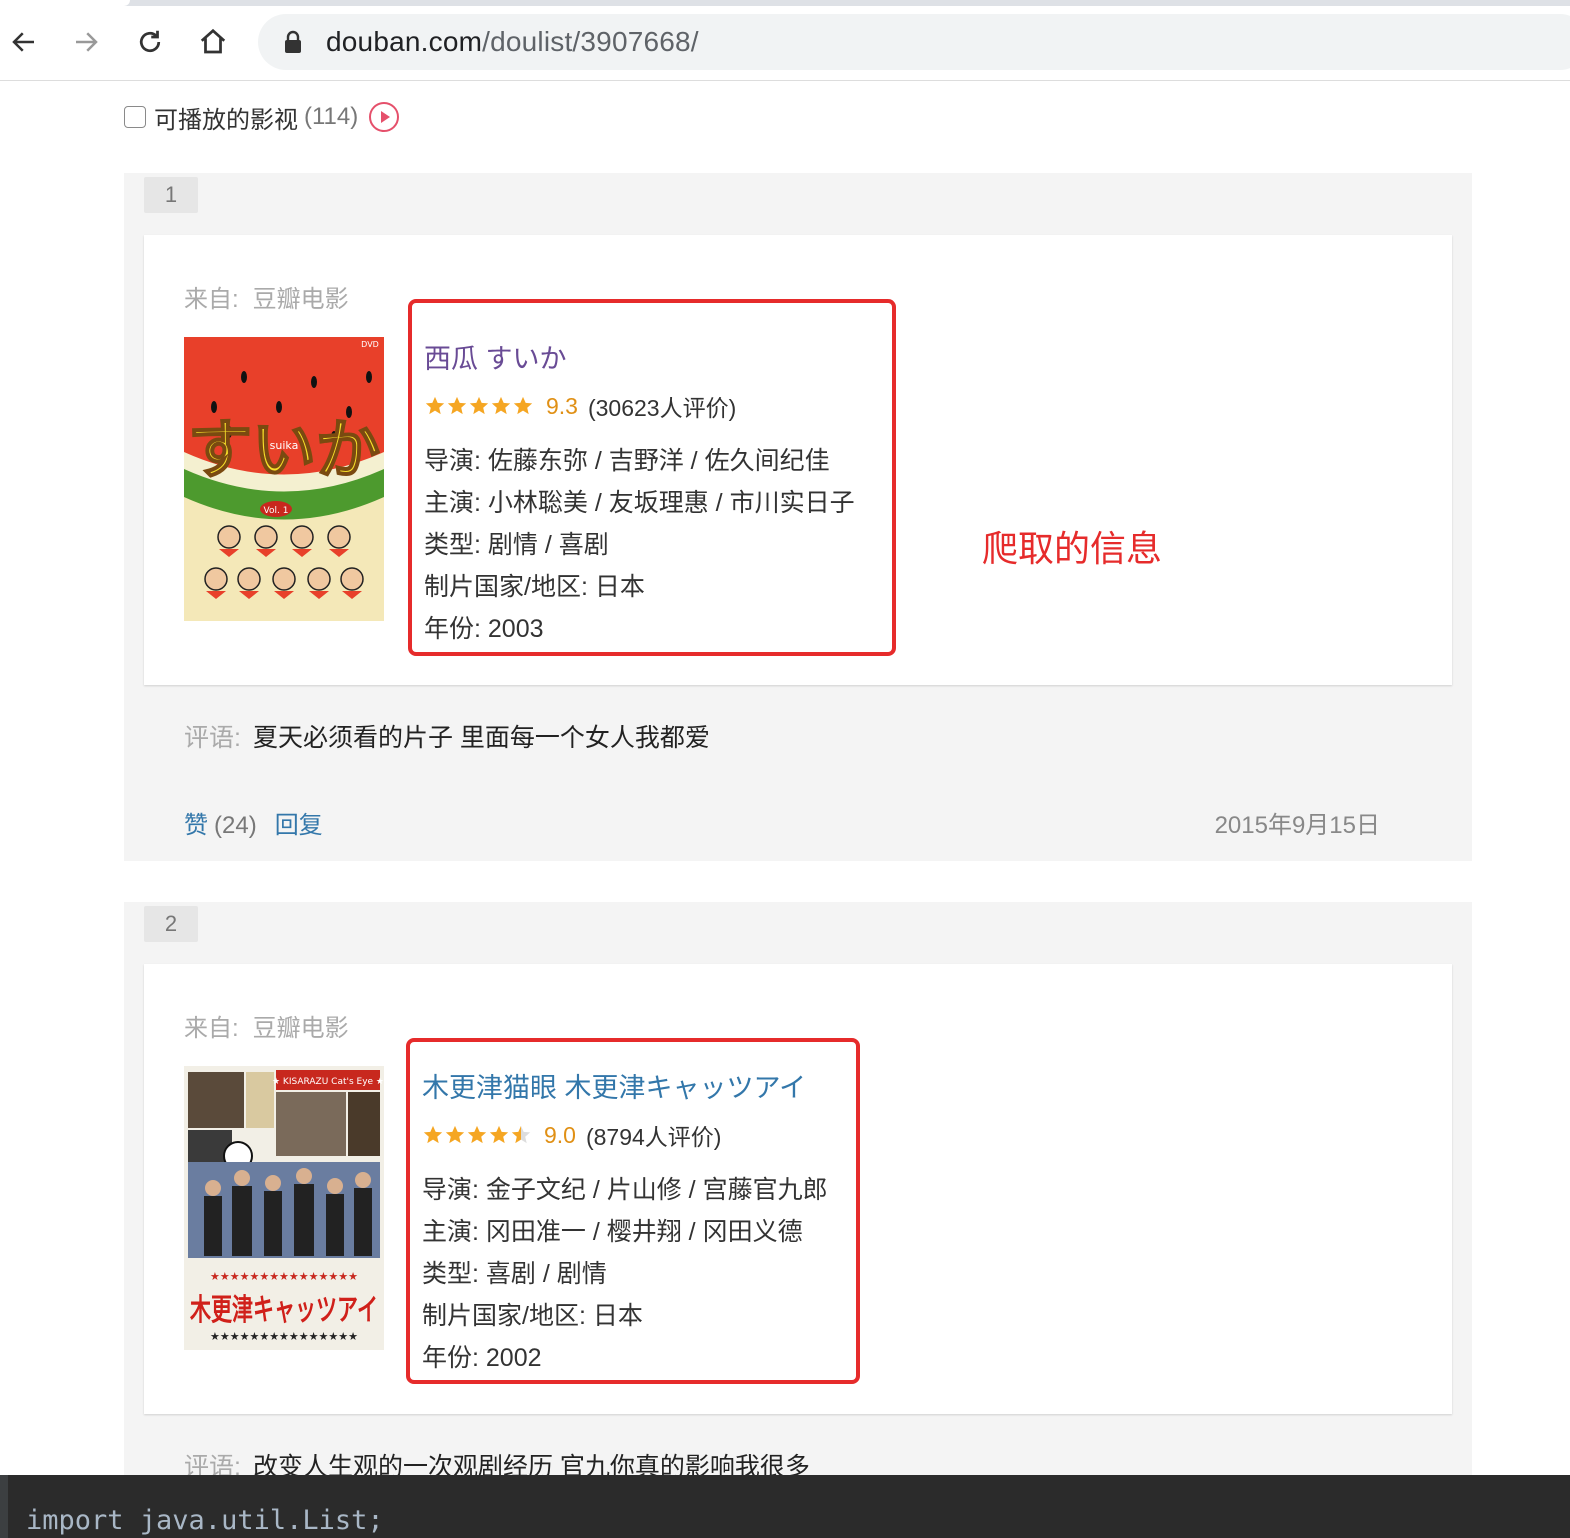  I want to click on reload-icon, so click(150, 41).